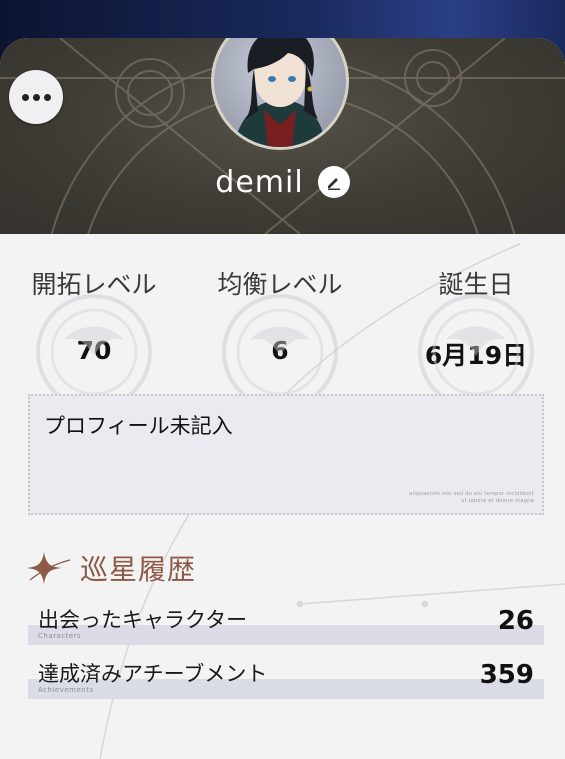 Image resolution: width=565 pixels, height=759 pixels. What do you see at coordinates (66, 690) in the screenshot?
I see `row-sublabel: Achievements` at bounding box center [66, 690].